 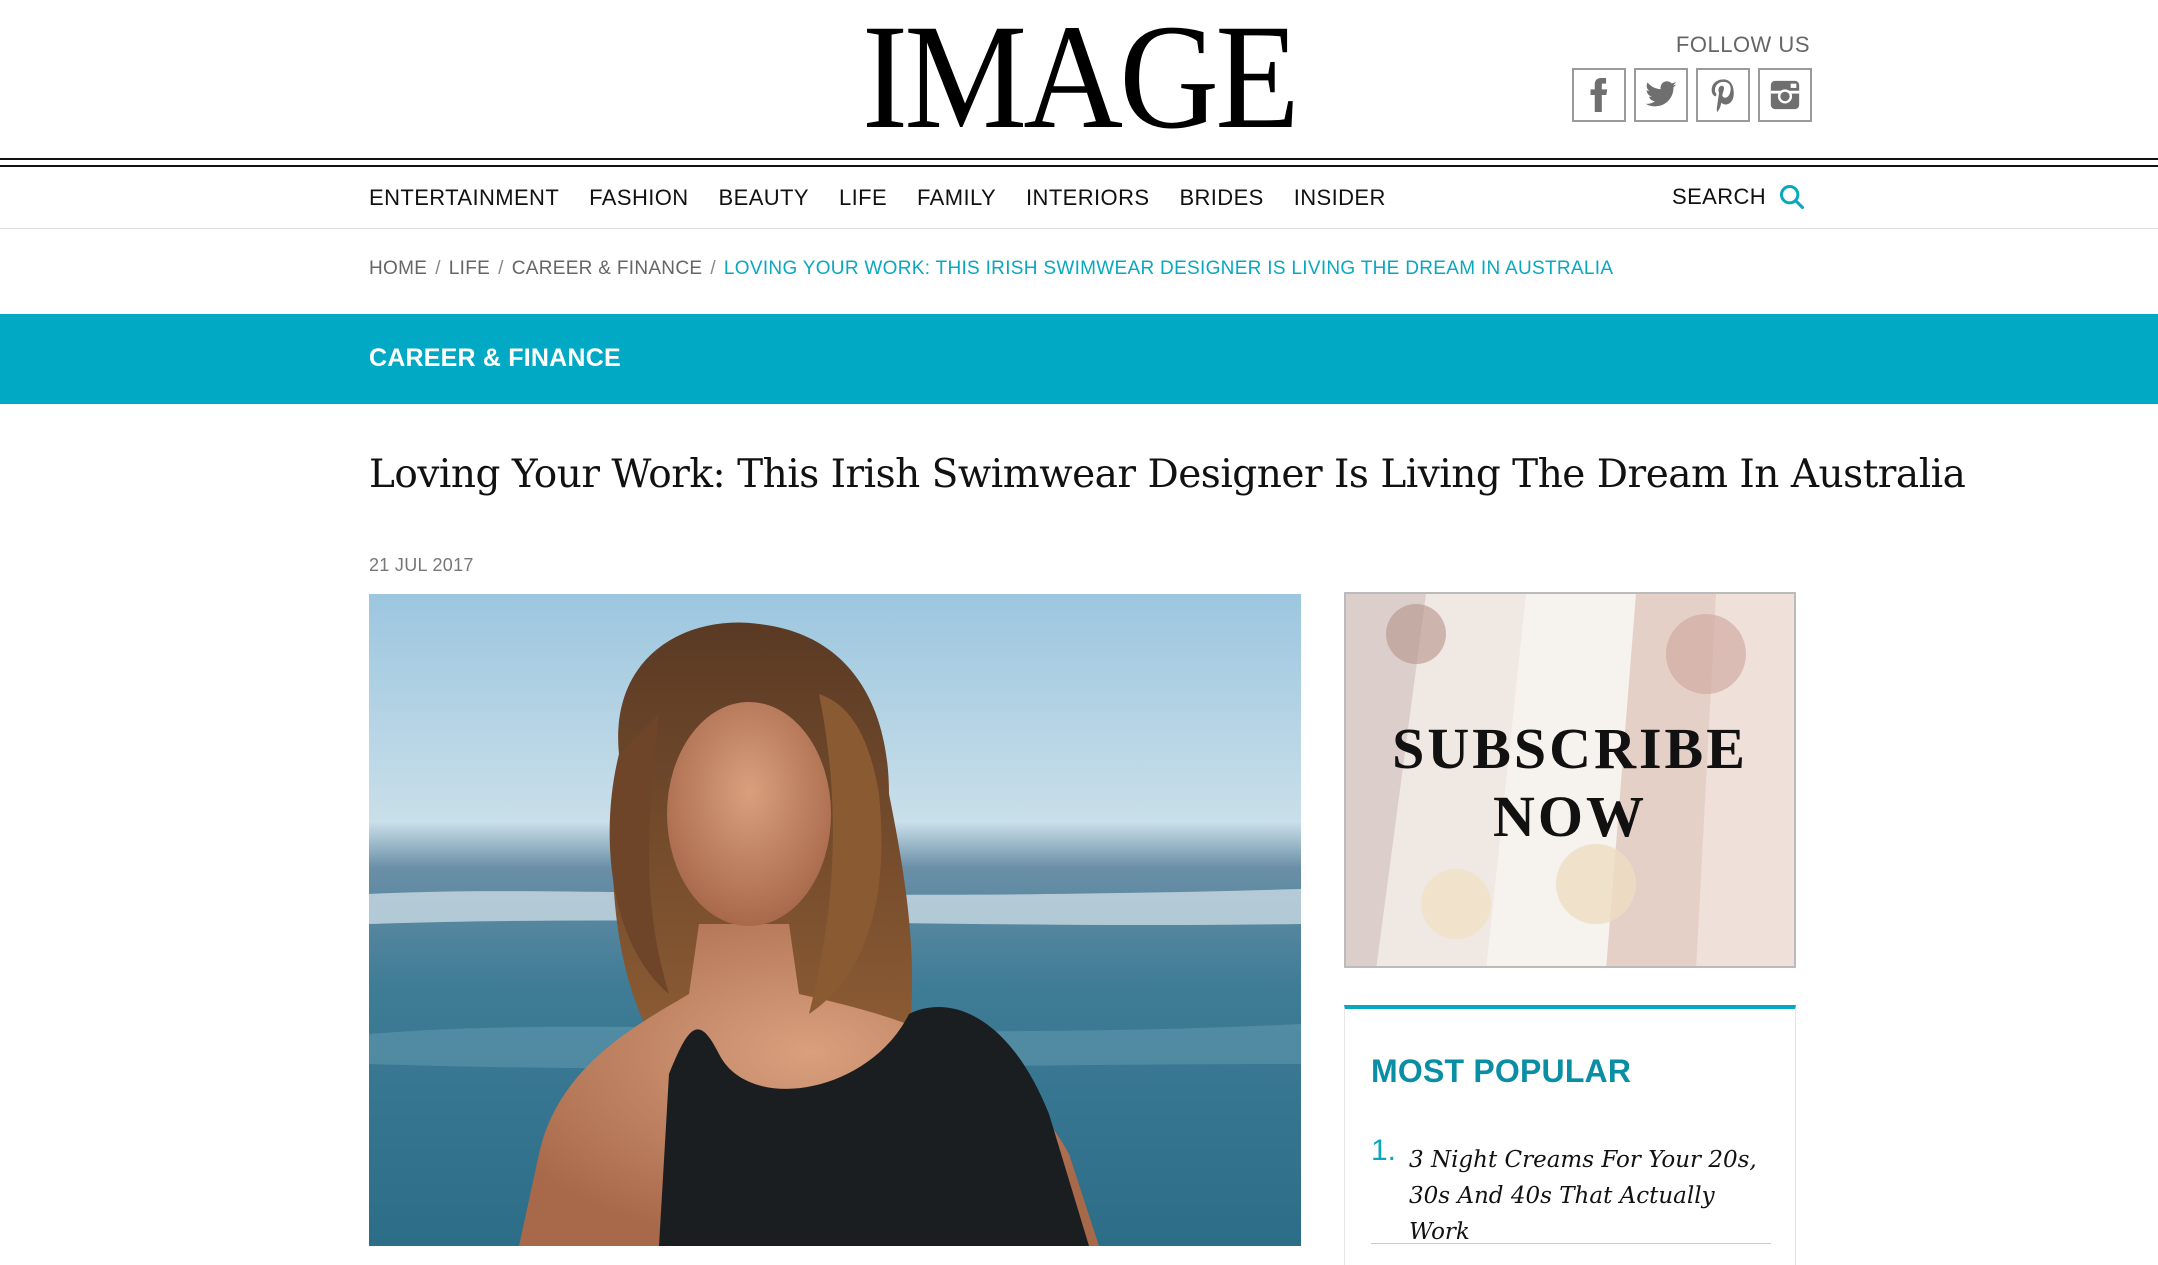 What do you see at coordinates (1742, 44) in the screenshot?
I see `follow-us-label: FOLLOW US` at bounding box center [1742, 44].